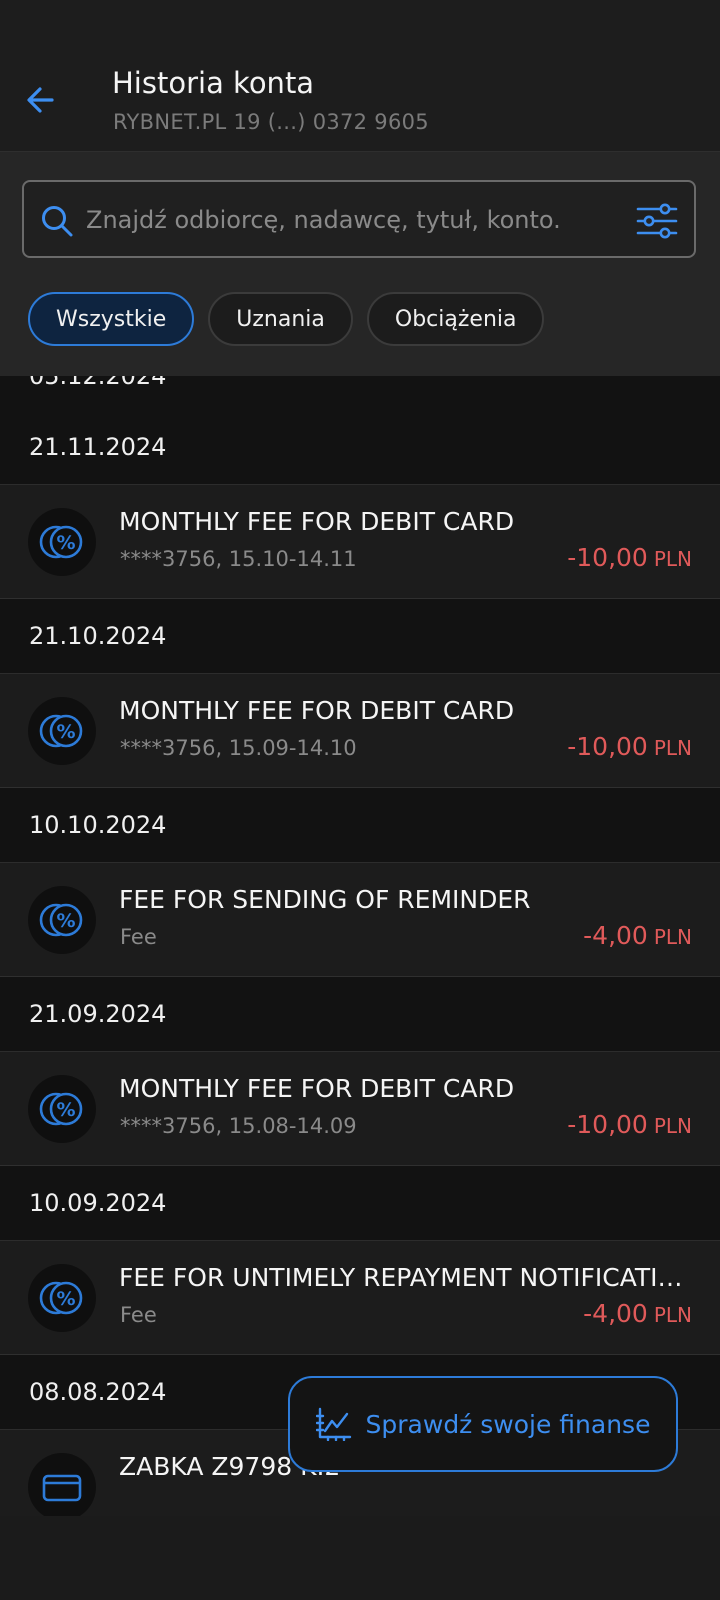 The height and width of the screenshot is (1600, 720). Describe the element at coordinates (238, 559) in the screenshot. I see `transaction-subtitle: ****3756, 15.10-14.11` at that location.